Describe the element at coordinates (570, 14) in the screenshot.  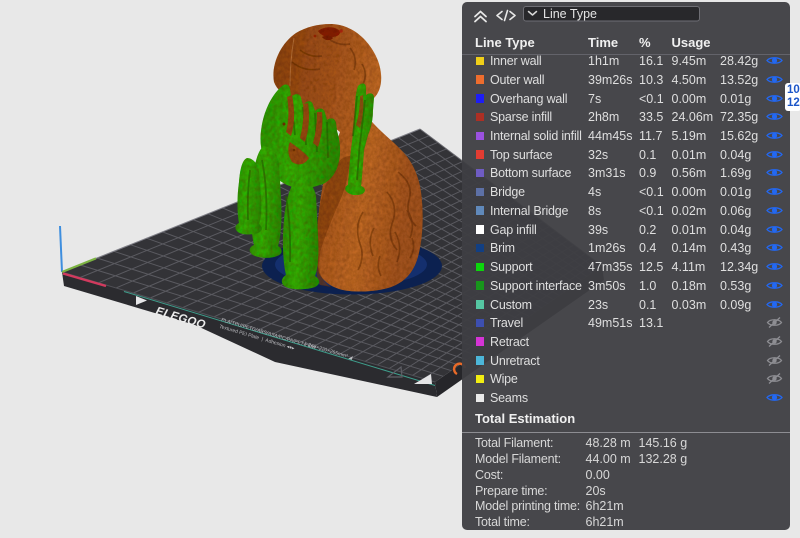
I see `svg-text: Line Type` at that location.